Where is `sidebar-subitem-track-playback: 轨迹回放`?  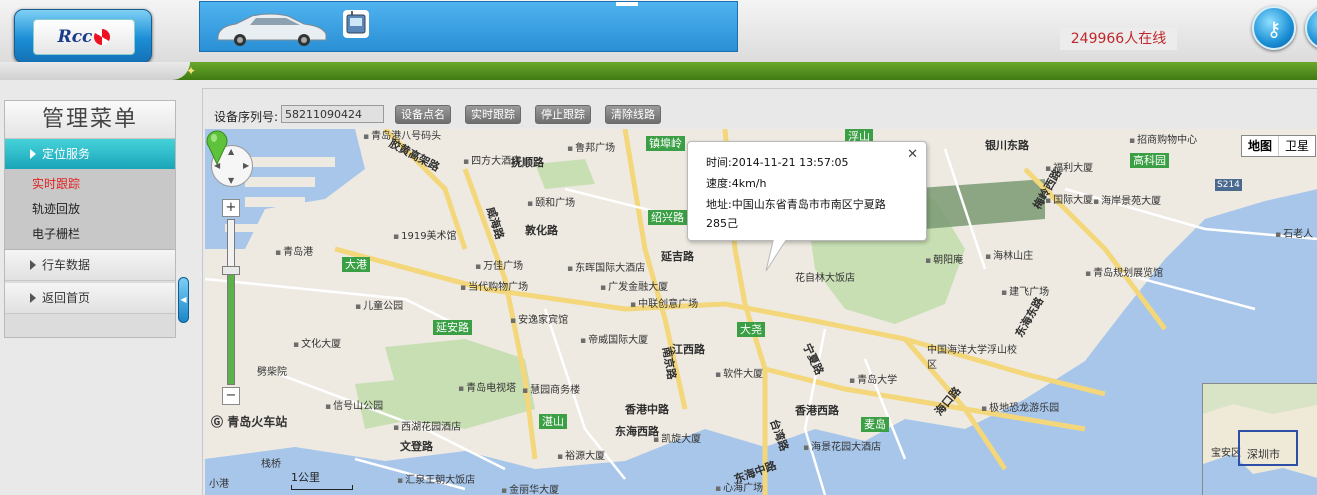 sidebar-subitem-track-playback: 轨迹回放 is located at coordinates (90, 209).